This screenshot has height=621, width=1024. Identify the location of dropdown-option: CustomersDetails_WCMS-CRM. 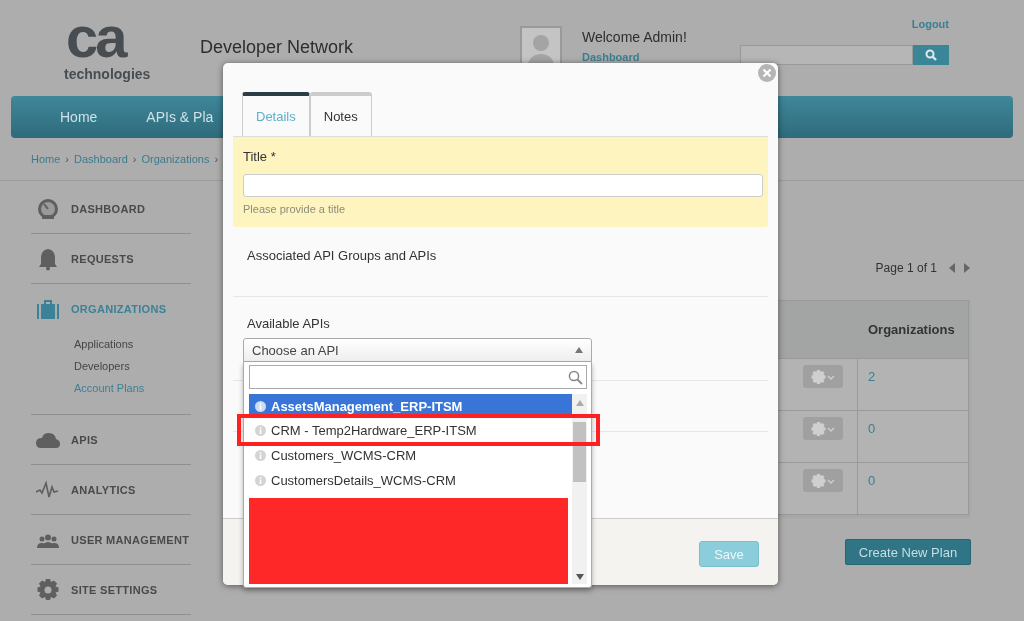
(410, 480).